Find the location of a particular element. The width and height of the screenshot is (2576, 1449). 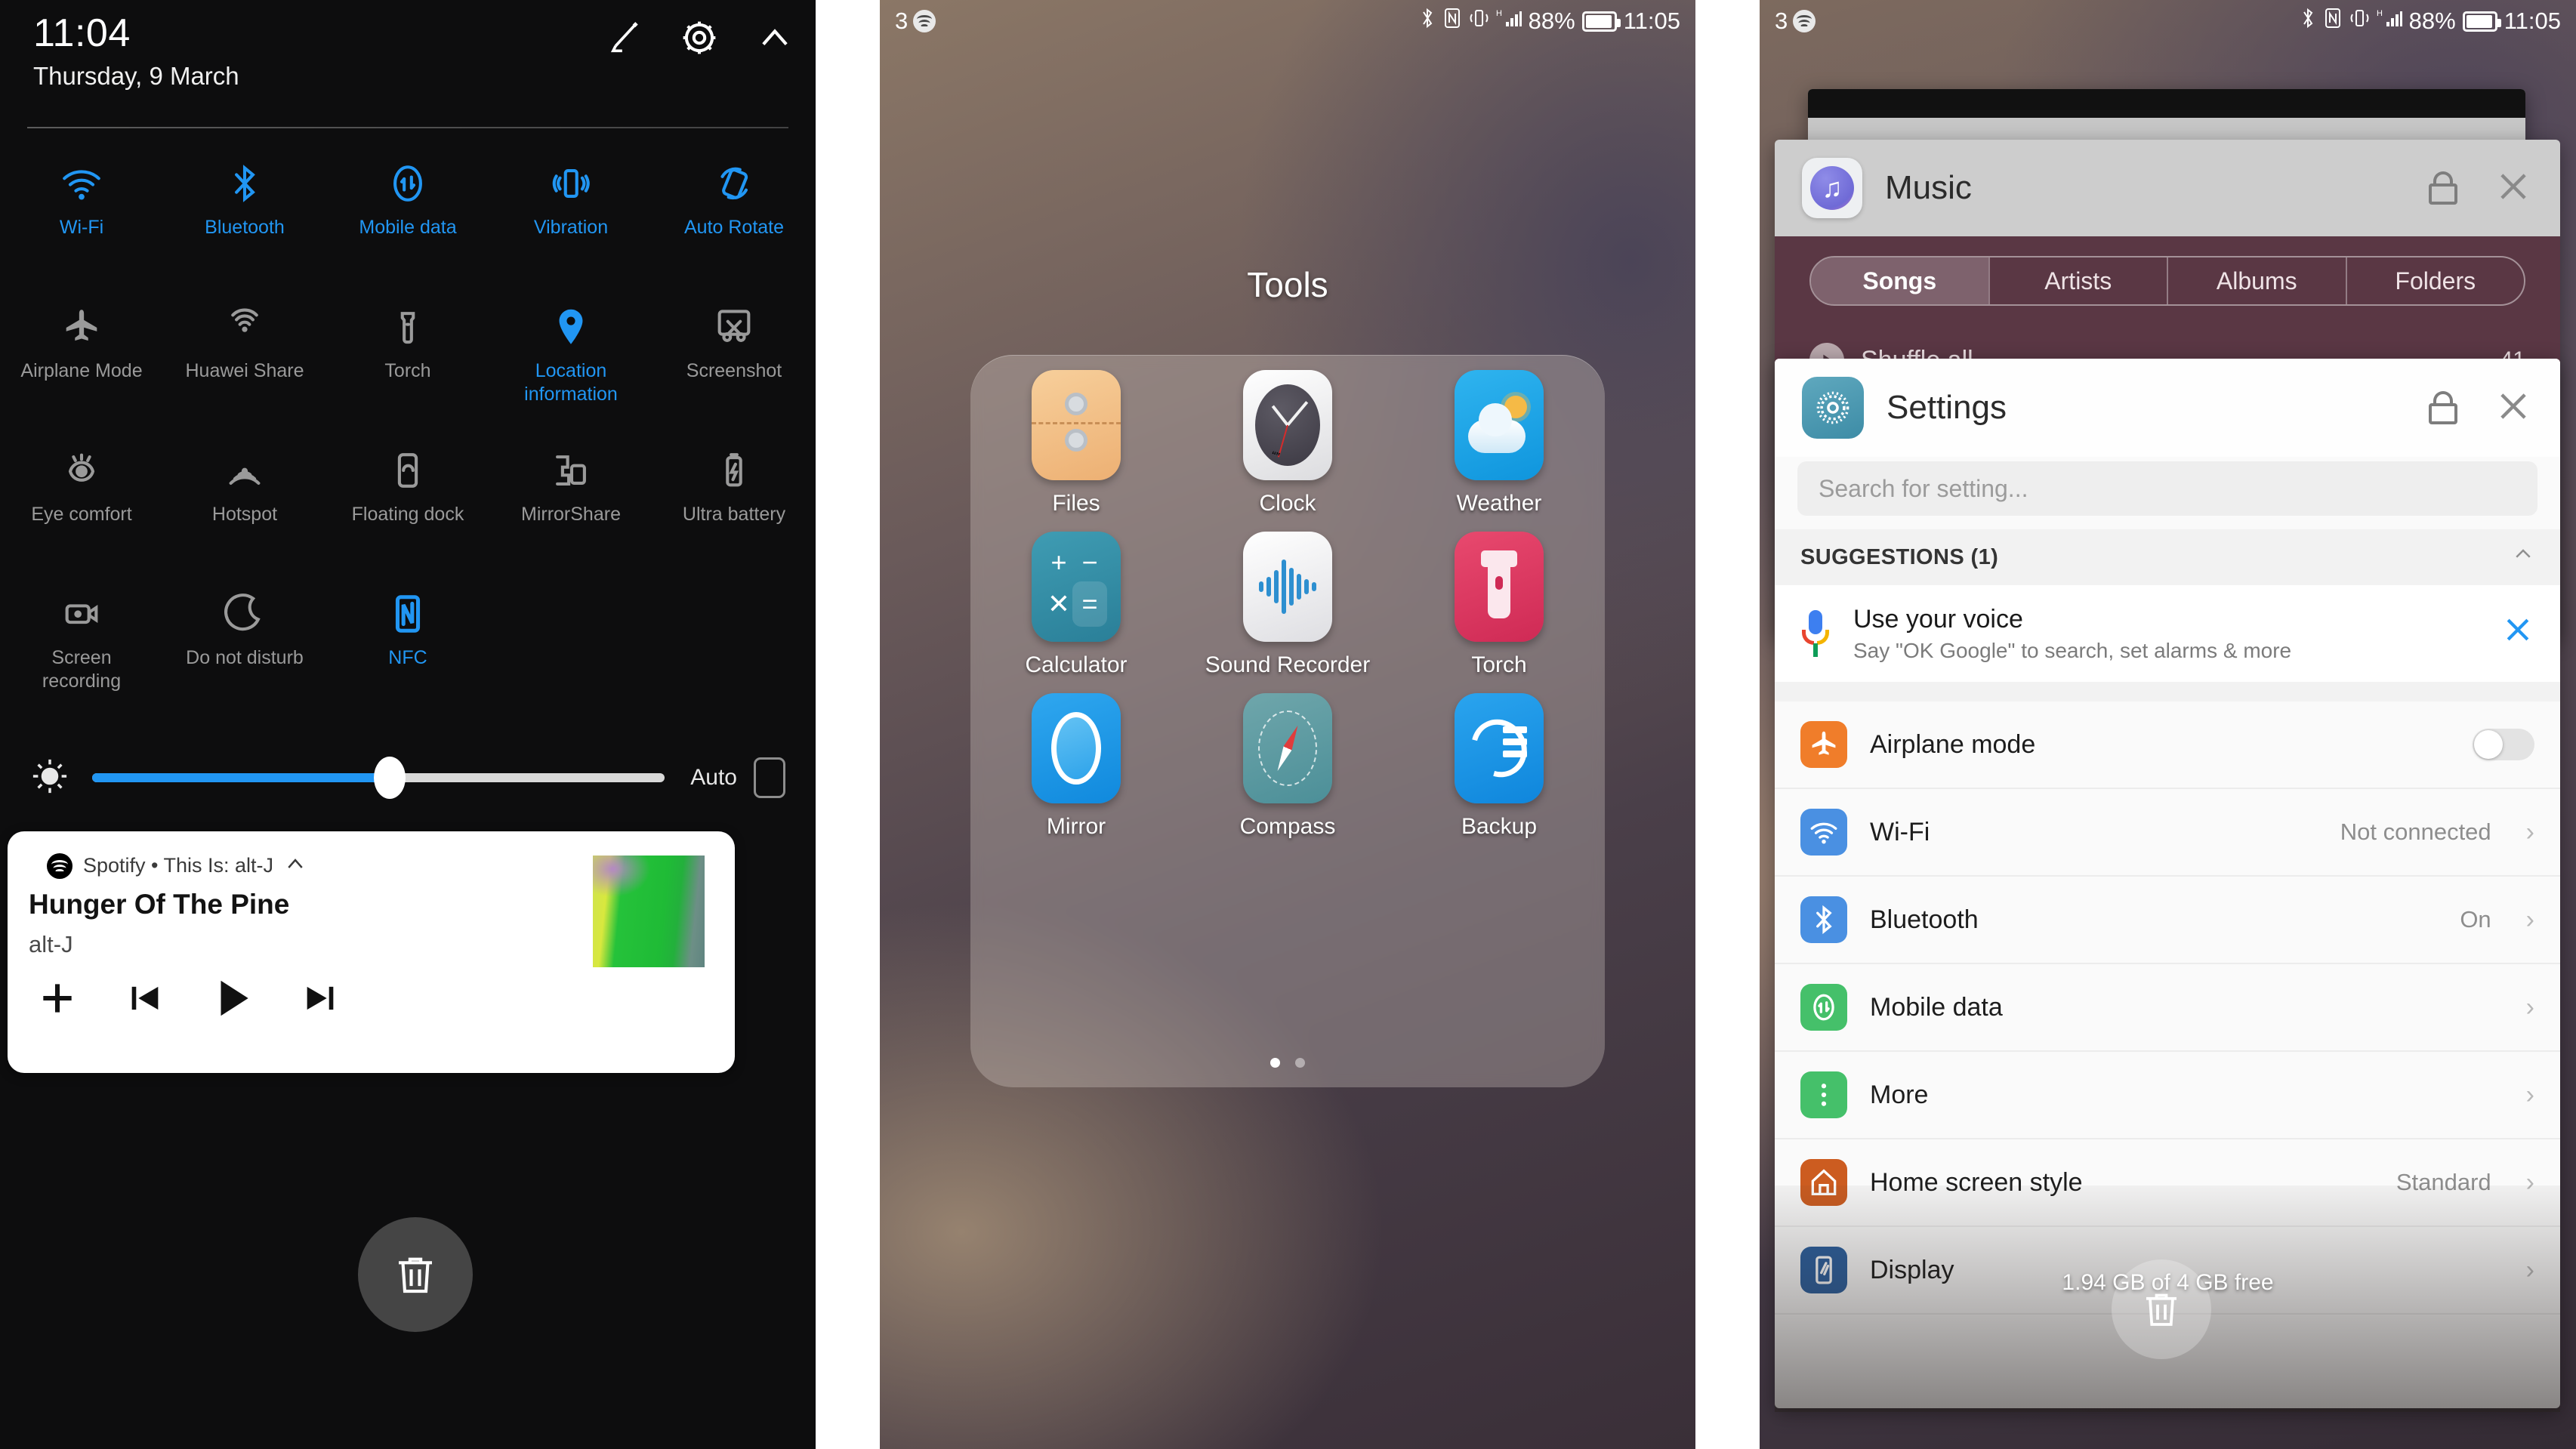

quick-toggle-mirrorshare: MirrorShare is located at coordinates (570, 502).